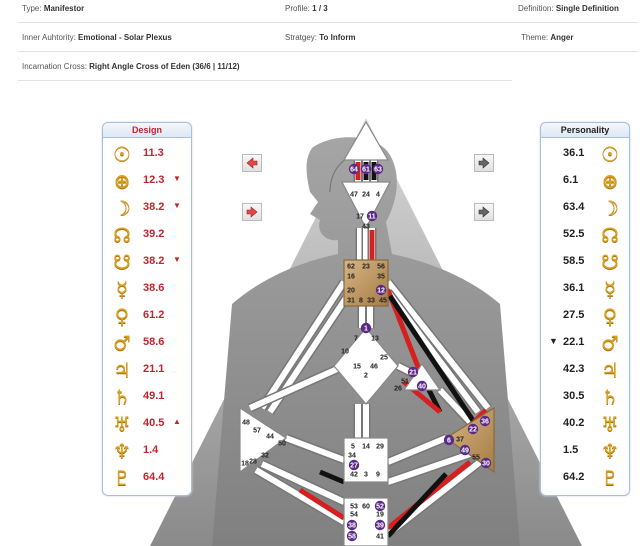 This screenshot has width=640, height=546. Describe the element at coordinates (252, 212) in the screenshot. I see `arrow-right-red-icon` at that location.